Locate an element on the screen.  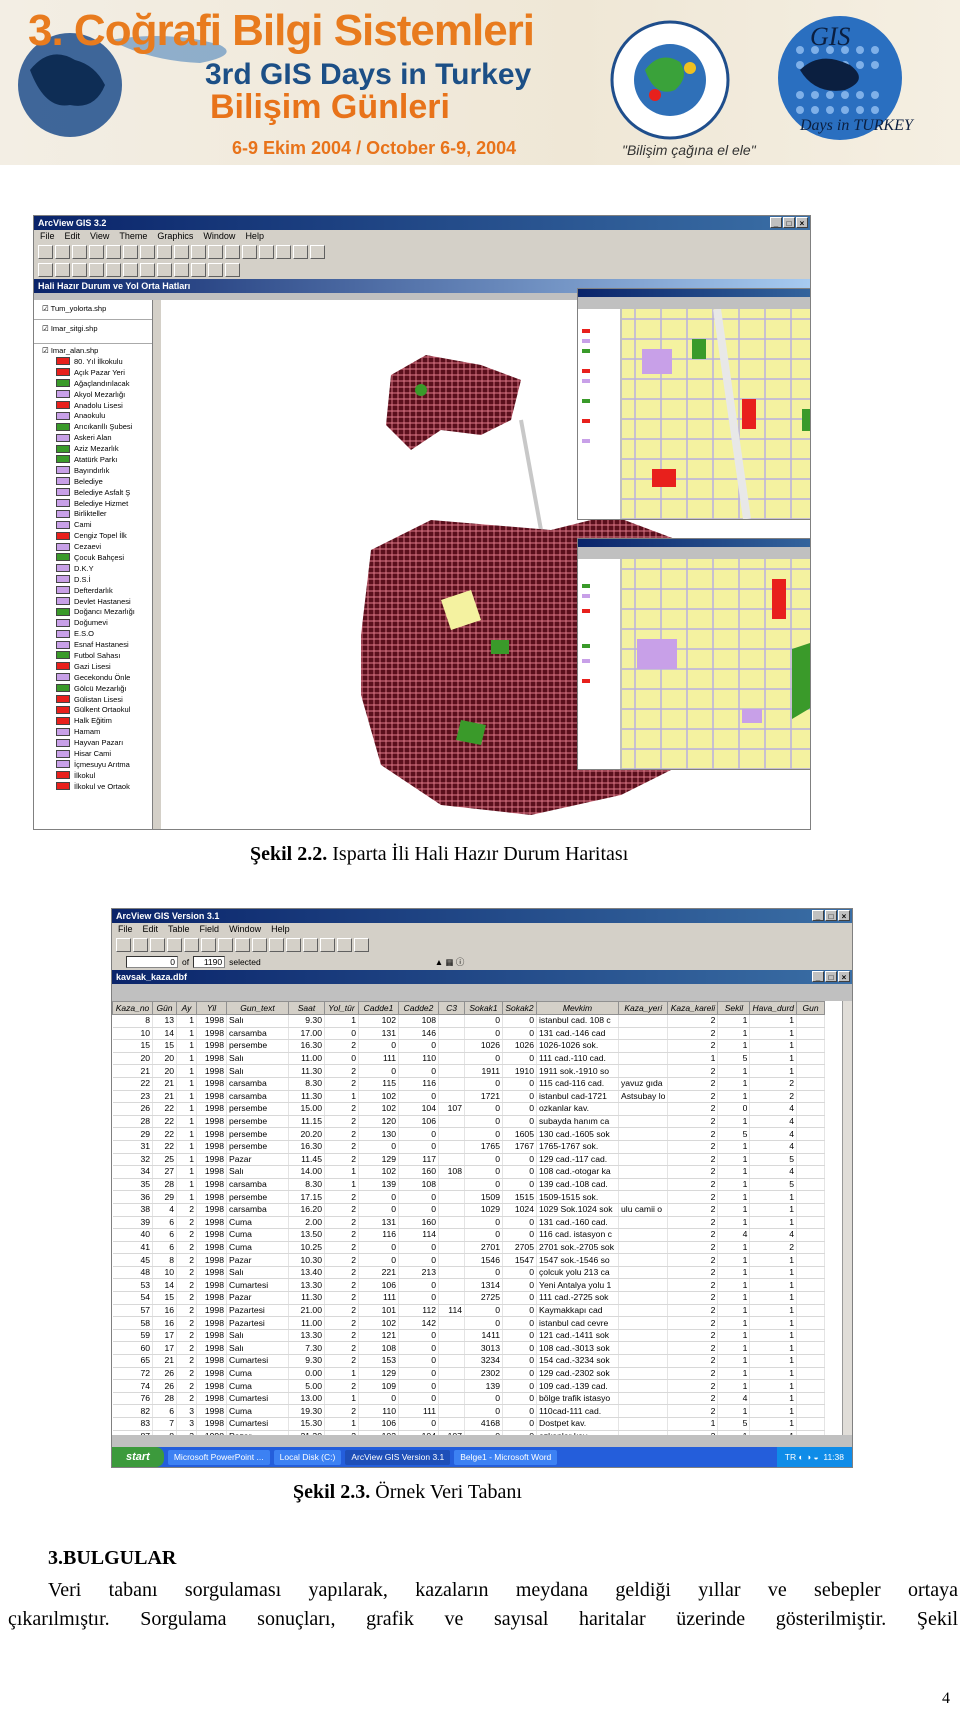
chart-icon is located at coordinates (225, 945).